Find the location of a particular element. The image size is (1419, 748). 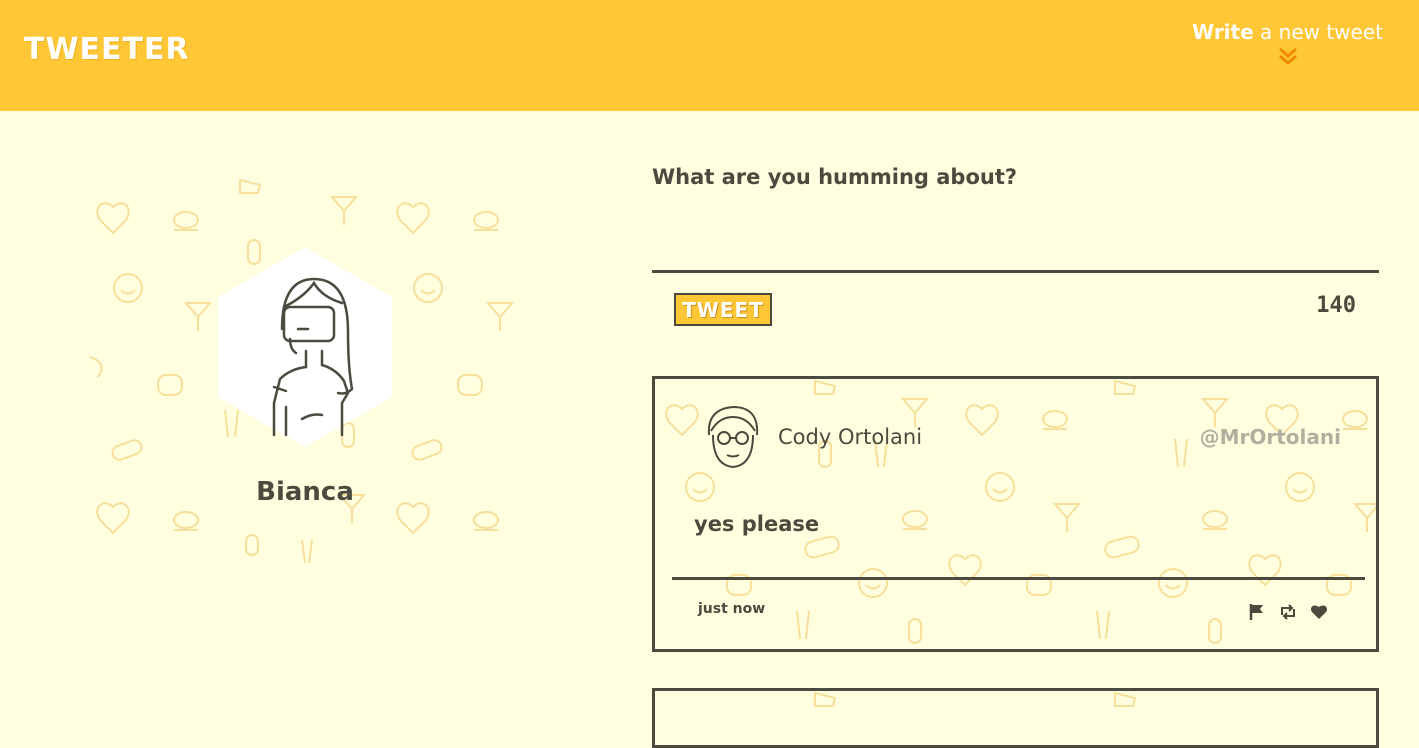

write-new-tweet-toggle: Write a new tweet is located at coordinates (1287, 43).